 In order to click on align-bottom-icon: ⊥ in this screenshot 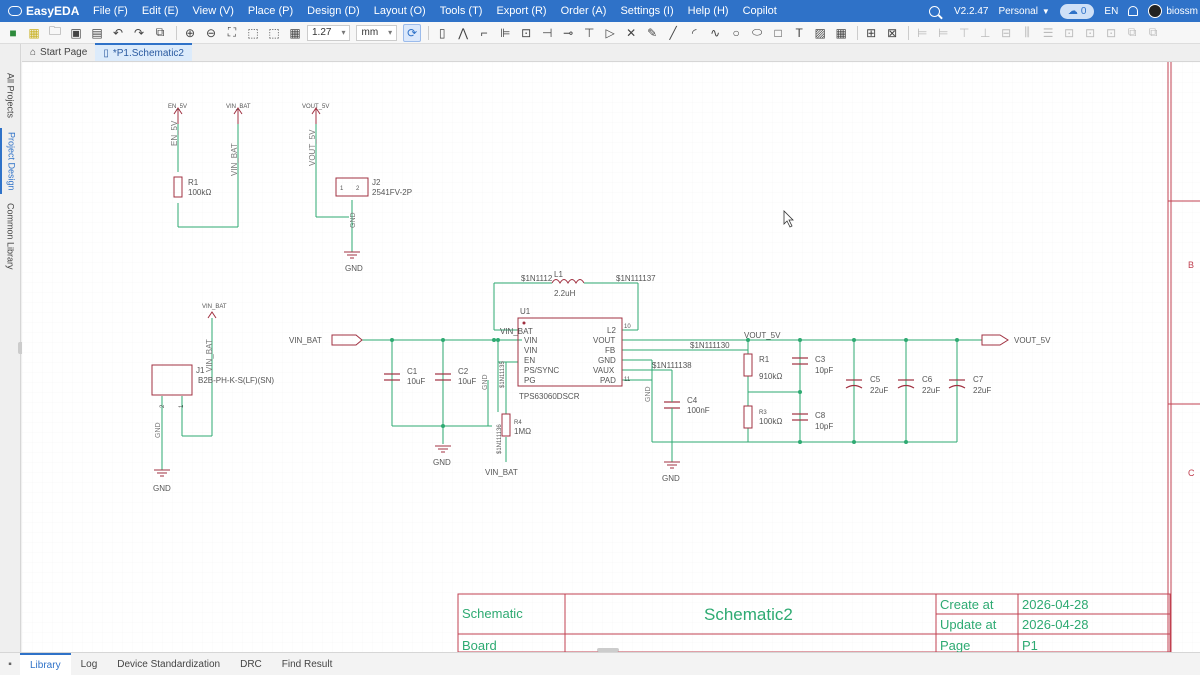, I will do `click(985, 33)`.